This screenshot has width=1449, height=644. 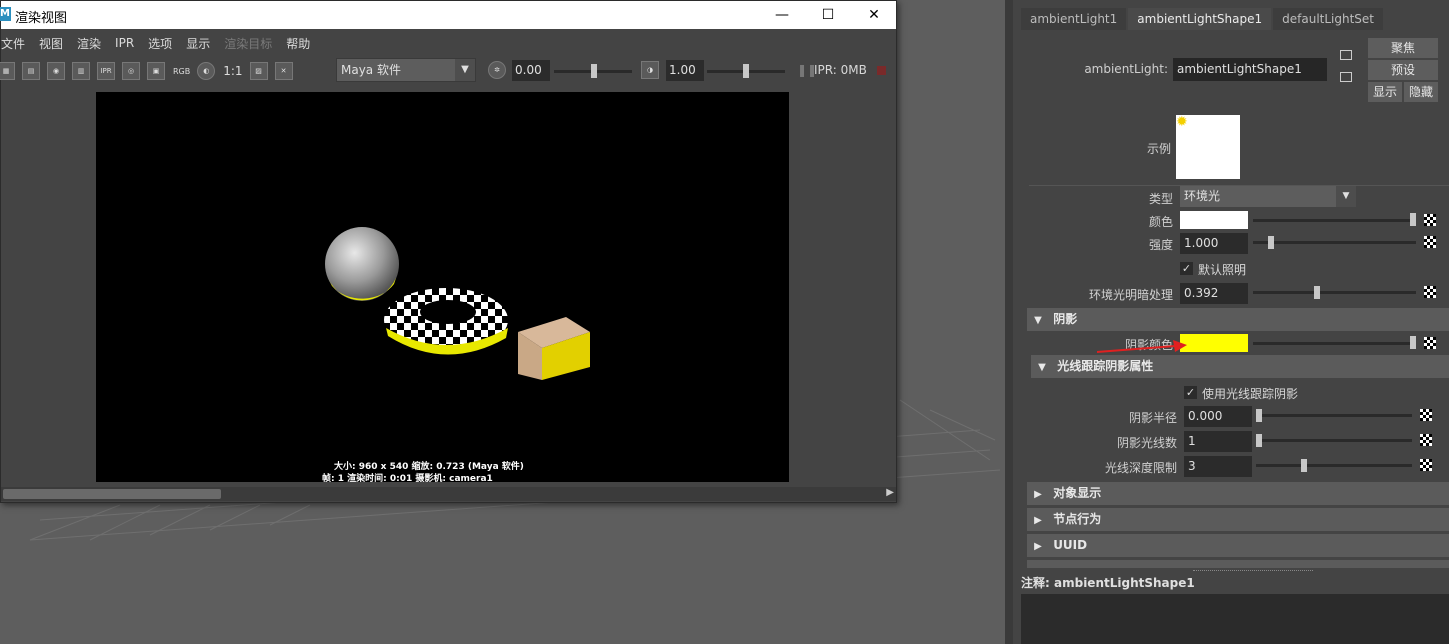 I want to click on window-titlebar: M 渲染视图 — ☐ ✕, so click(x=448, y=15).